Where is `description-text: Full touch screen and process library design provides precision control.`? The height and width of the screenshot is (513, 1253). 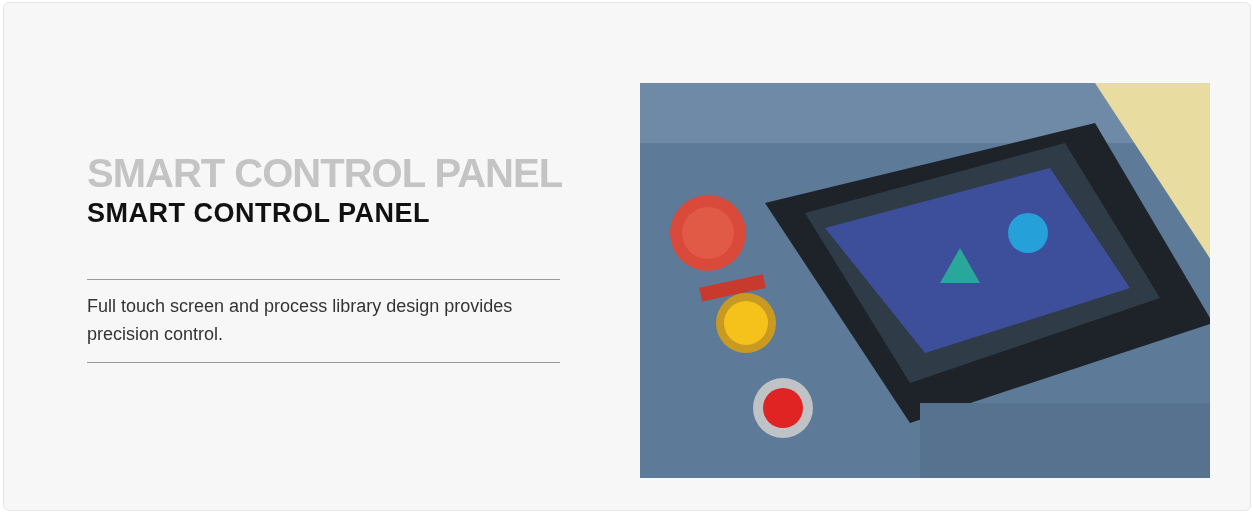 description-text: Full touch screen and process library design provides precision control. is located at coordinates (300, 321).